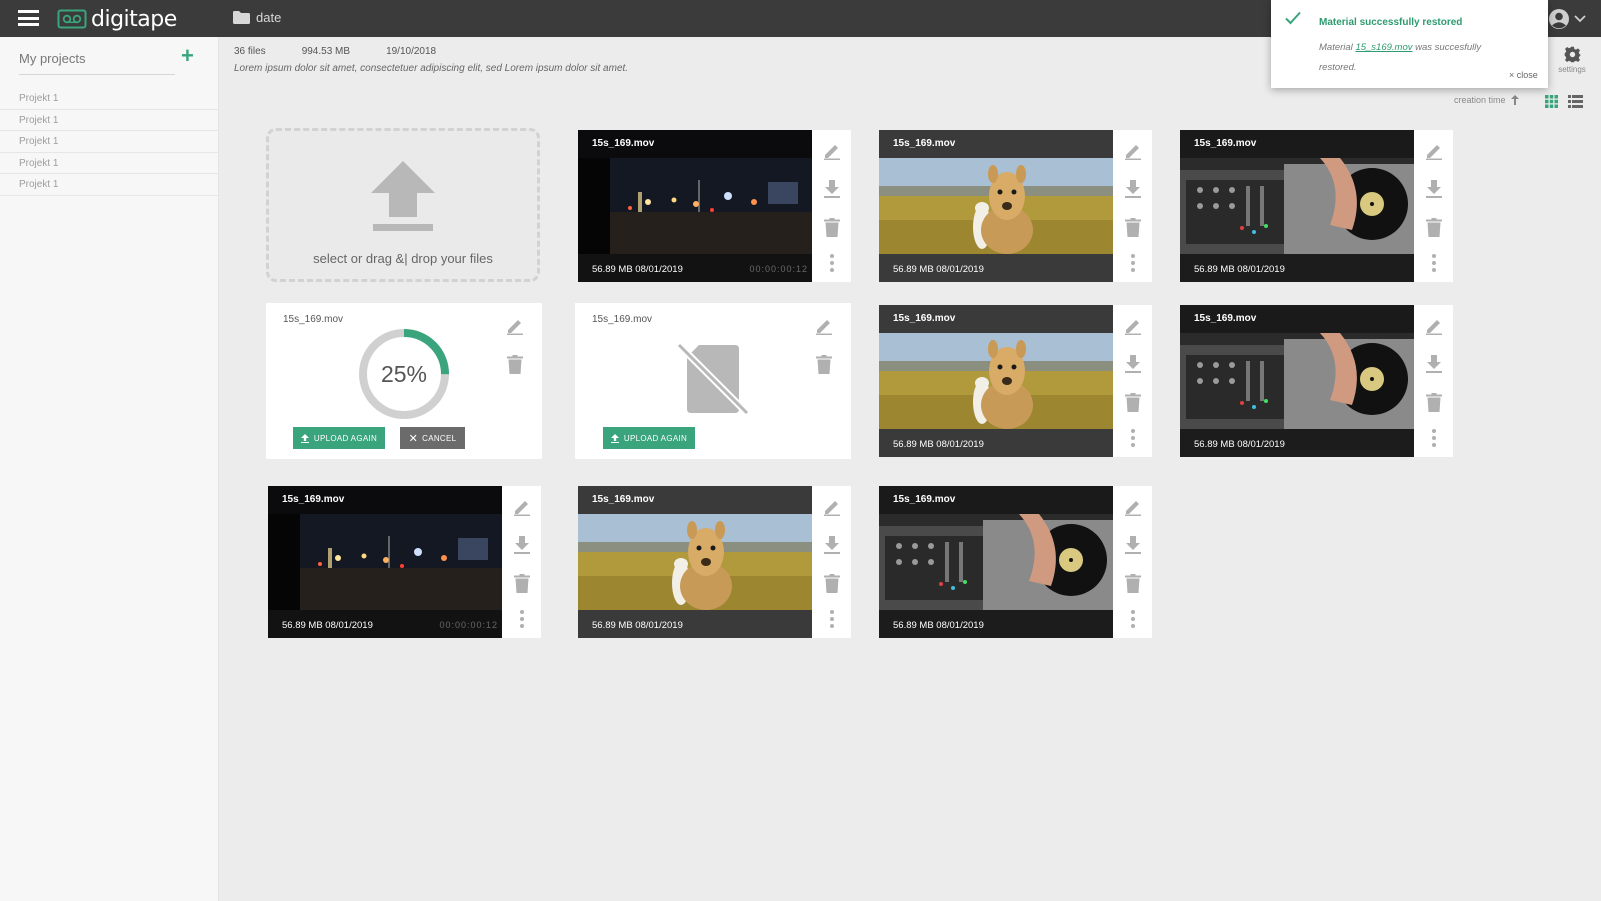  Describe the element at coordinates (72, 19) in the screenshot. I see `cassette-icon` at that location.